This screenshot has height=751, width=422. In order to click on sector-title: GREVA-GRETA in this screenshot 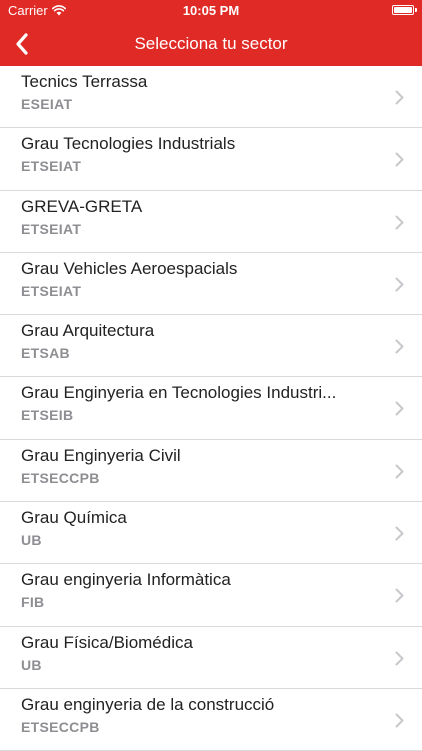, I will do `click(82, 206)`.